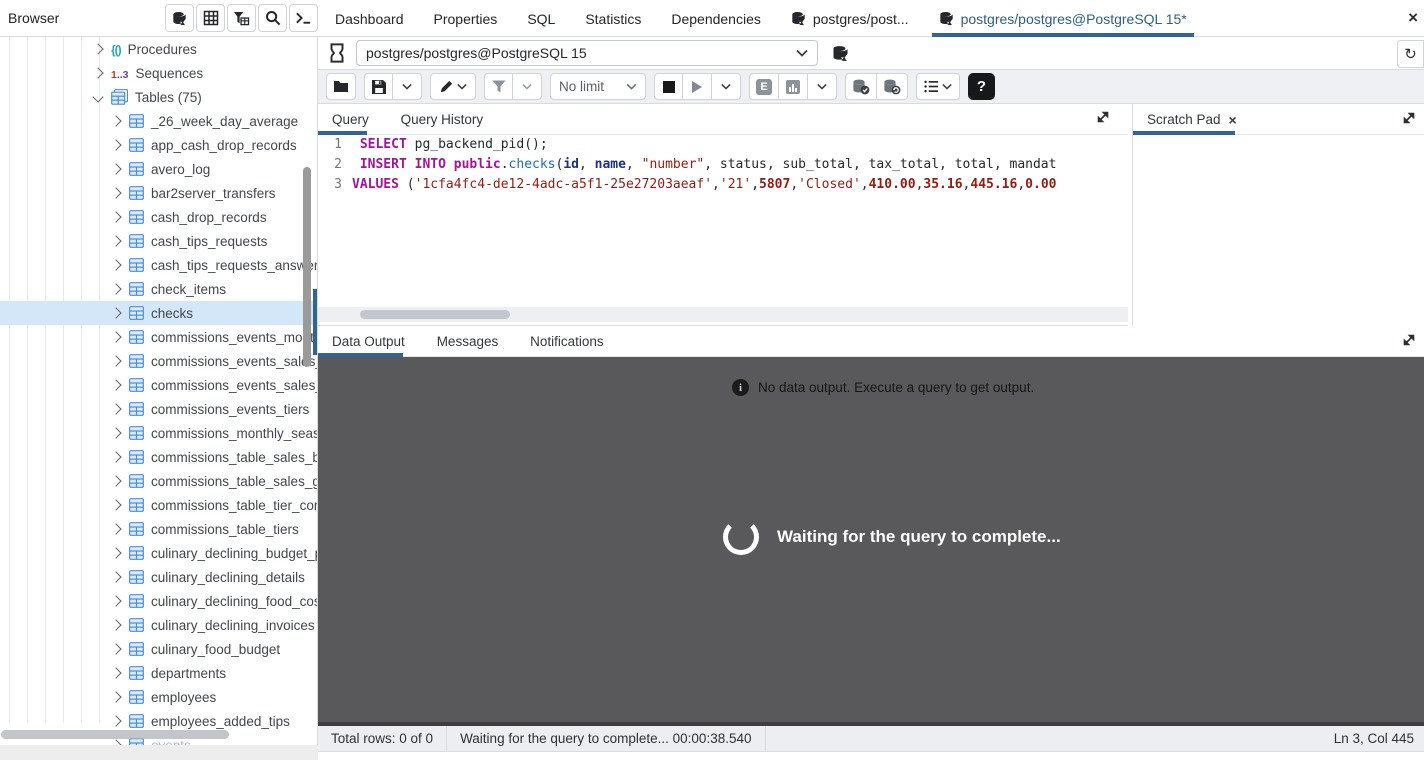 The width and height of the screenshot is (1424, 760). What do you see at coordinates (368, 341) in the screenshot?
I see `tab-data-output: Data Output` at bounding box center [368, 341].